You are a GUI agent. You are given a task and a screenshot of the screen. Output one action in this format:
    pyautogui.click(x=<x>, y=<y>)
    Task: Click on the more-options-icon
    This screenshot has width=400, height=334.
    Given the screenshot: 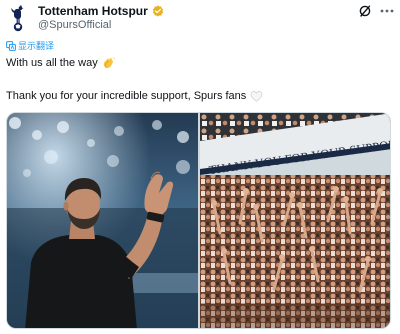 What is the action you would take?
    pyautogui.click(x=387, y=11)
    